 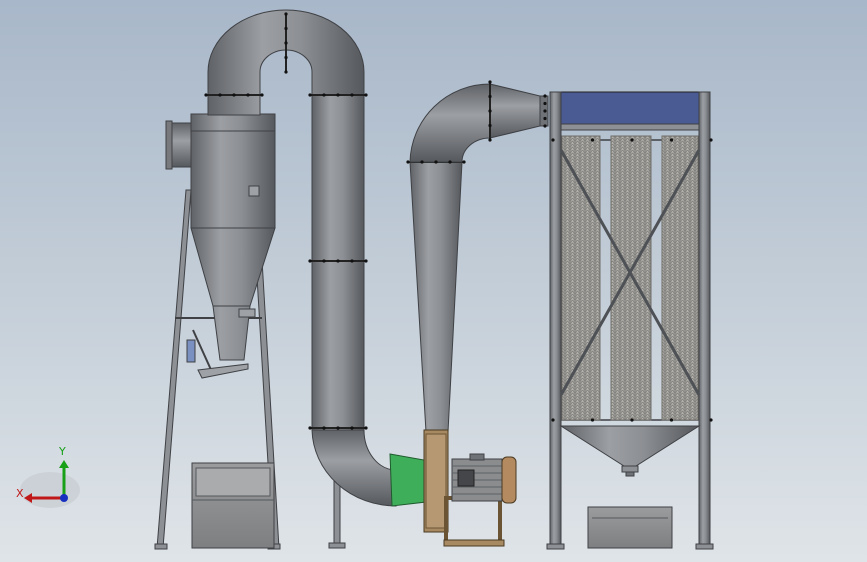 What do you see at coordinates (20, 493) in the screenshot?
I see `x-axis-label: X` at bounding box center [20, 493].